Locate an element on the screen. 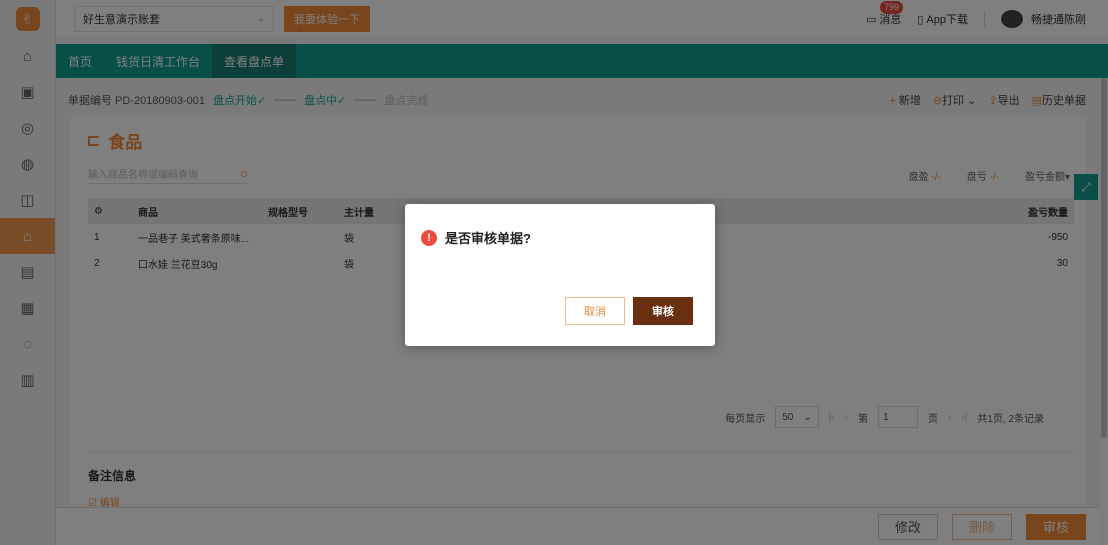 The image size is (1108, 545). dialog-message-line: ! 是否审核单据? is located at coordinates (476, 237).